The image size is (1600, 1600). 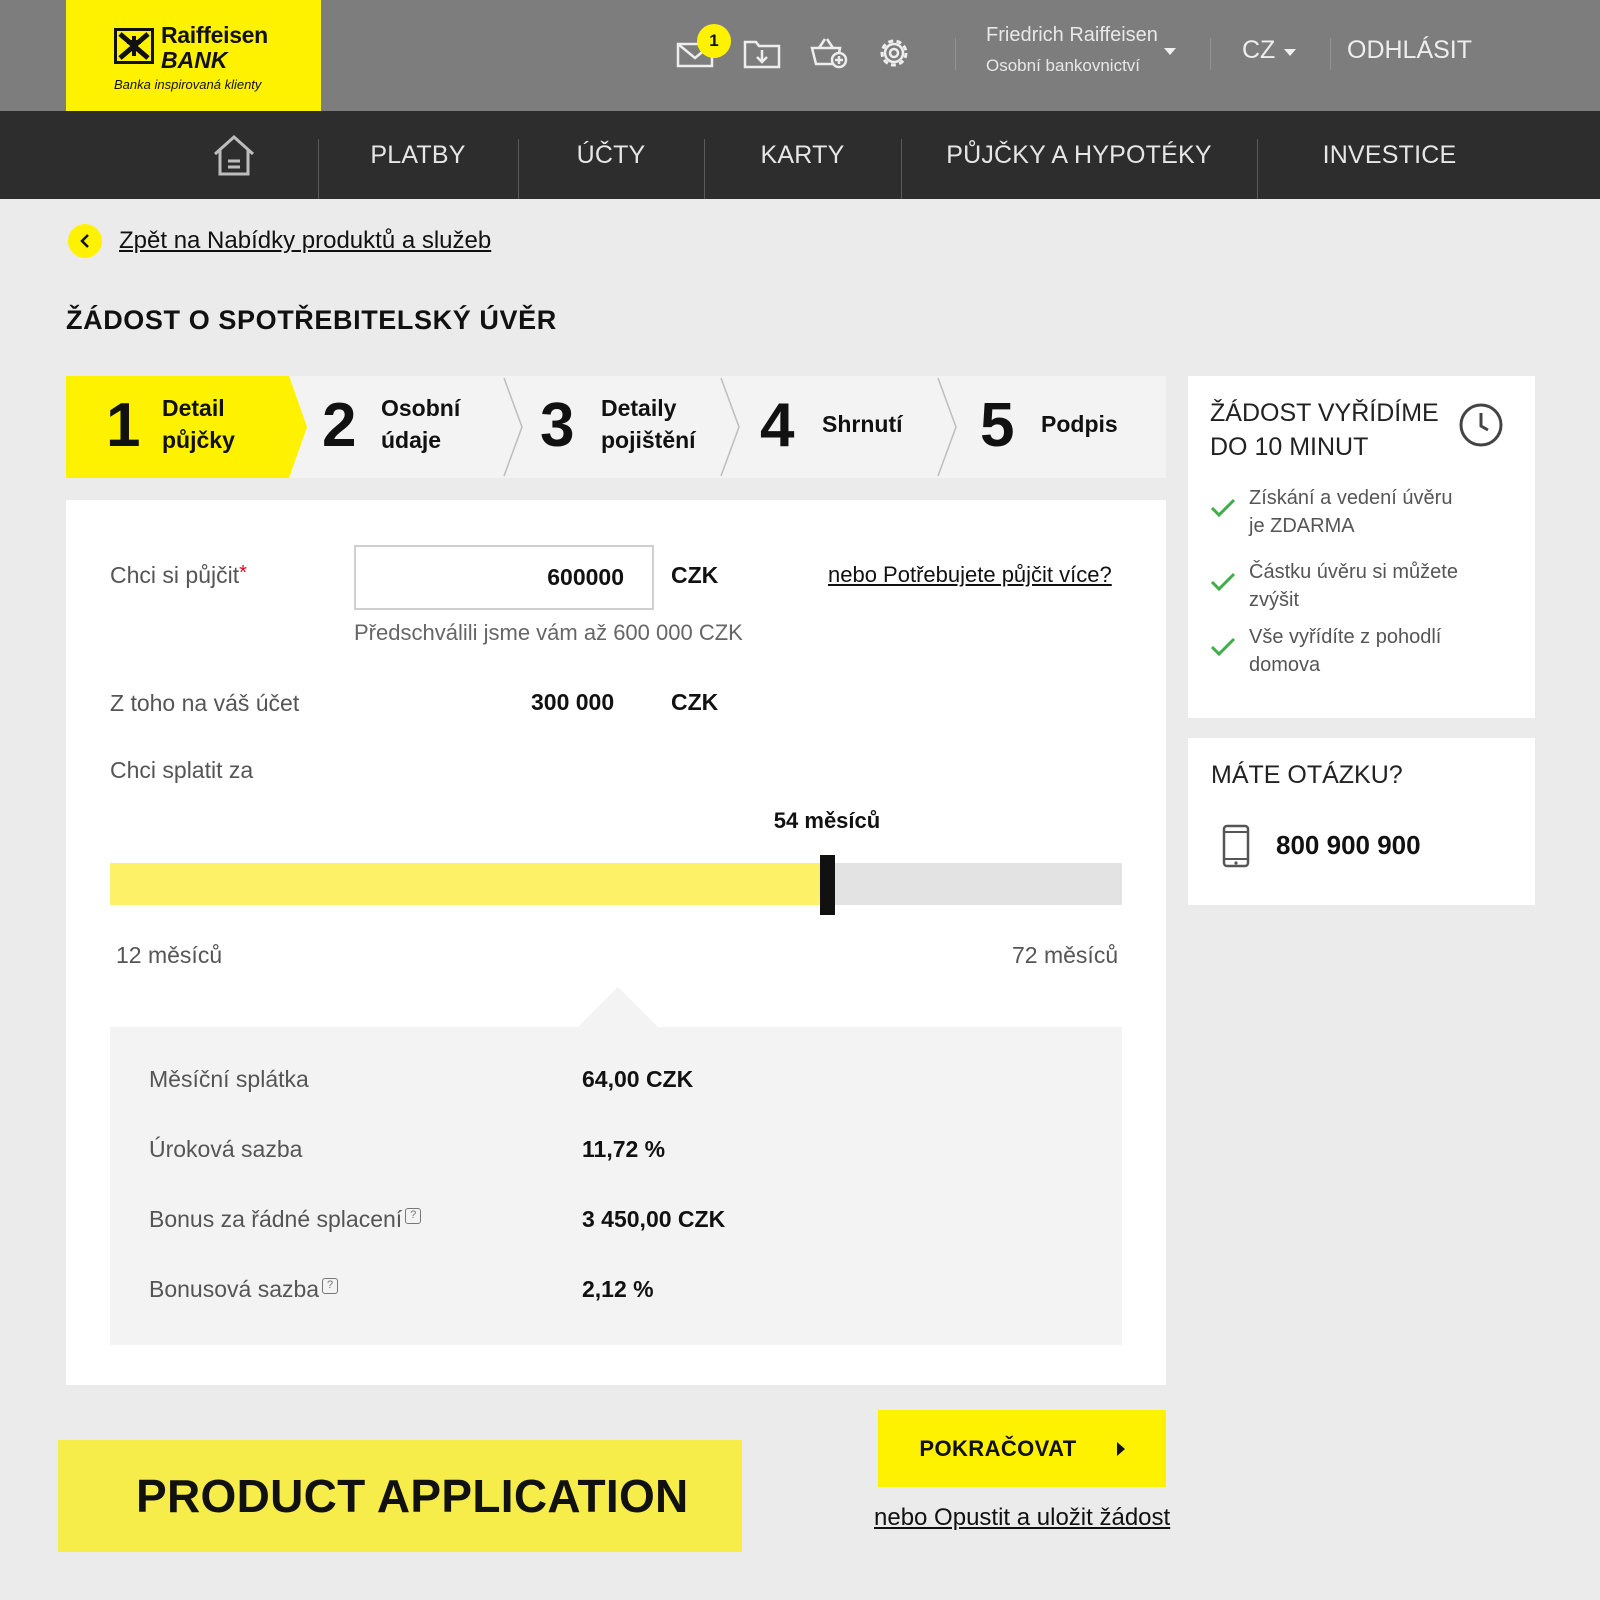 What do you see at coordinates (123, 425) in the screenshot?
I see `step-number: 1` at bounding box center [123, 425].